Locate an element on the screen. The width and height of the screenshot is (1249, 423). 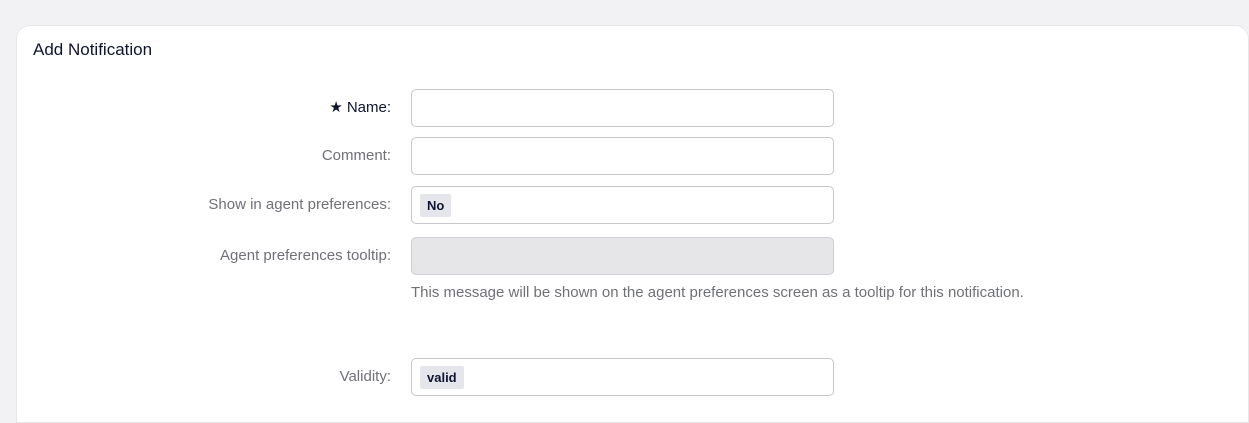
required-star-icon: ★ is located at coordinates (336, 107).